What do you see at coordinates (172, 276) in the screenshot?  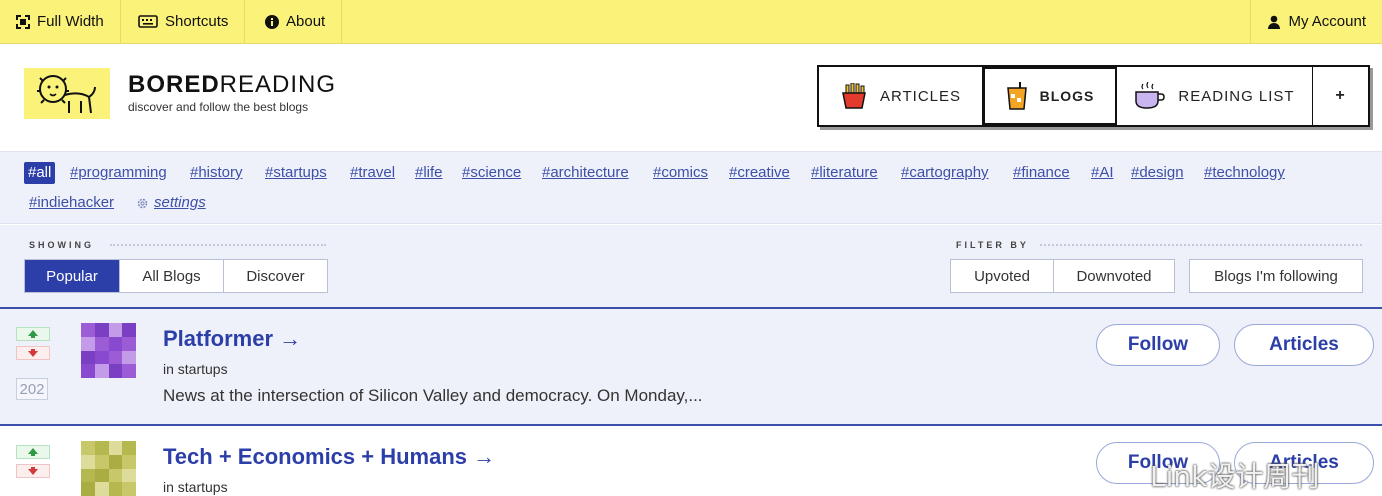 I see `showing-all-blogs: All Blogs` at bounding box center [172, 276].